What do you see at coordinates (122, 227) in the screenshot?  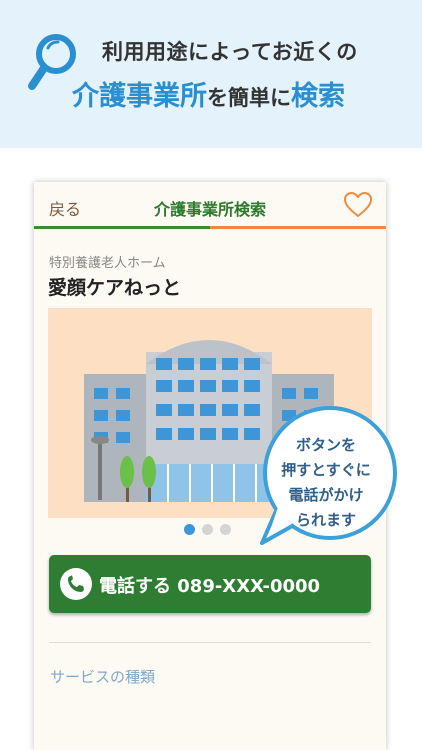 I see `nav-underline-left` at bounding box center [122, 227].